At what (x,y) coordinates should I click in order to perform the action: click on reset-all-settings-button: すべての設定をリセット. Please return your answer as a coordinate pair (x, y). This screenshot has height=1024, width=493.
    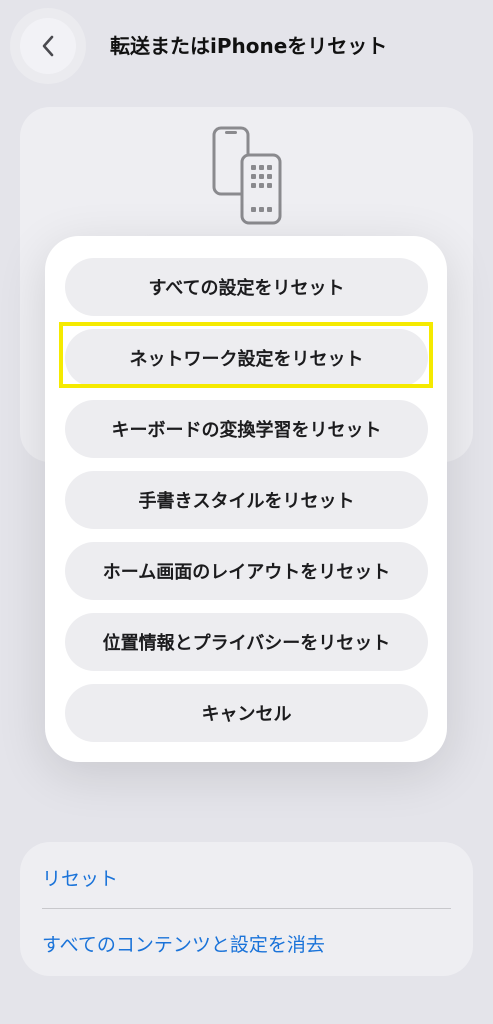
    Looking at the image, I should click on (246, 287).